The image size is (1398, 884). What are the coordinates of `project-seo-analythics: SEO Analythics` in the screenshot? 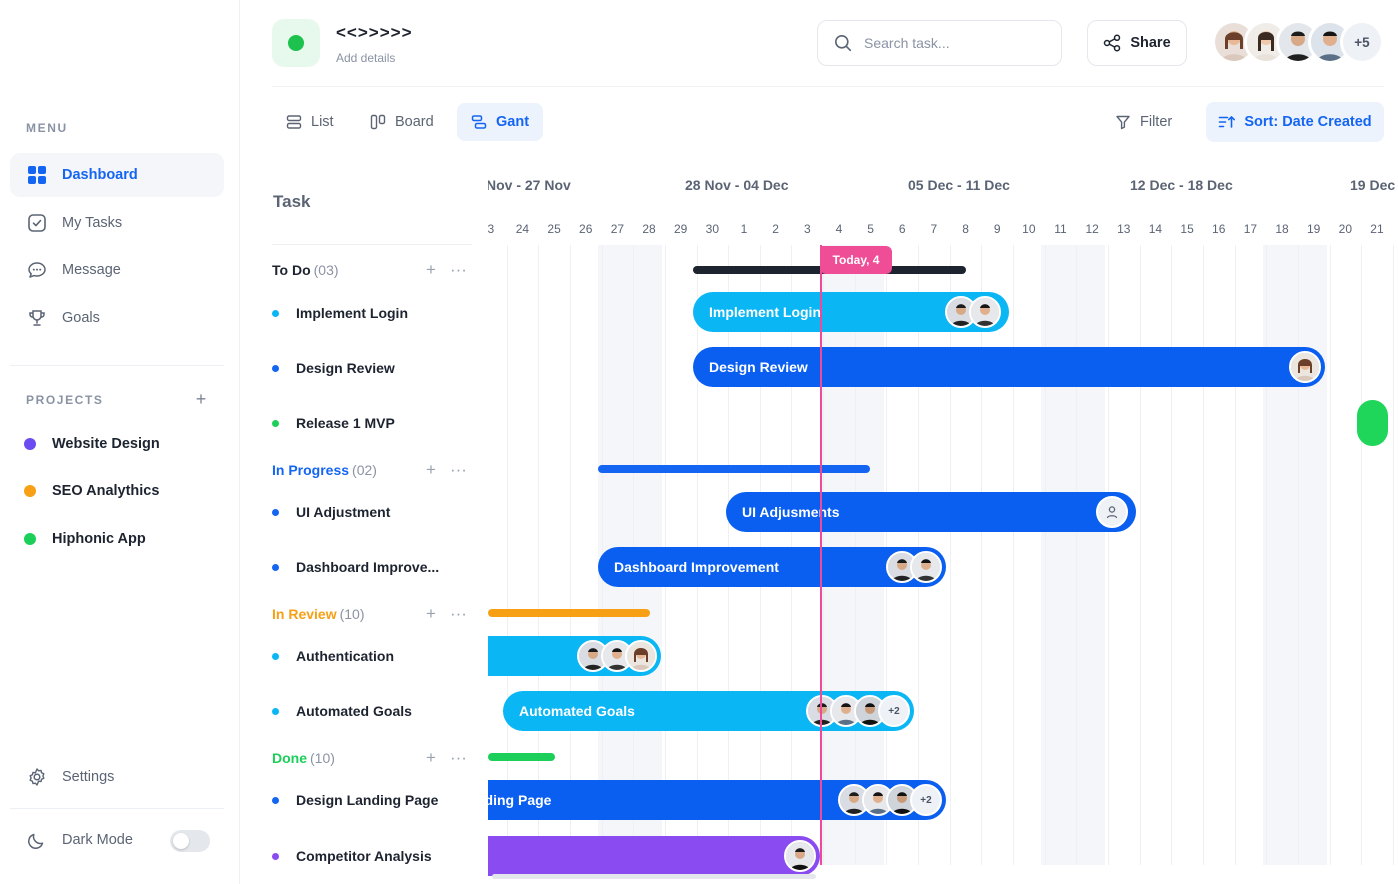 It's located at (91, 491).